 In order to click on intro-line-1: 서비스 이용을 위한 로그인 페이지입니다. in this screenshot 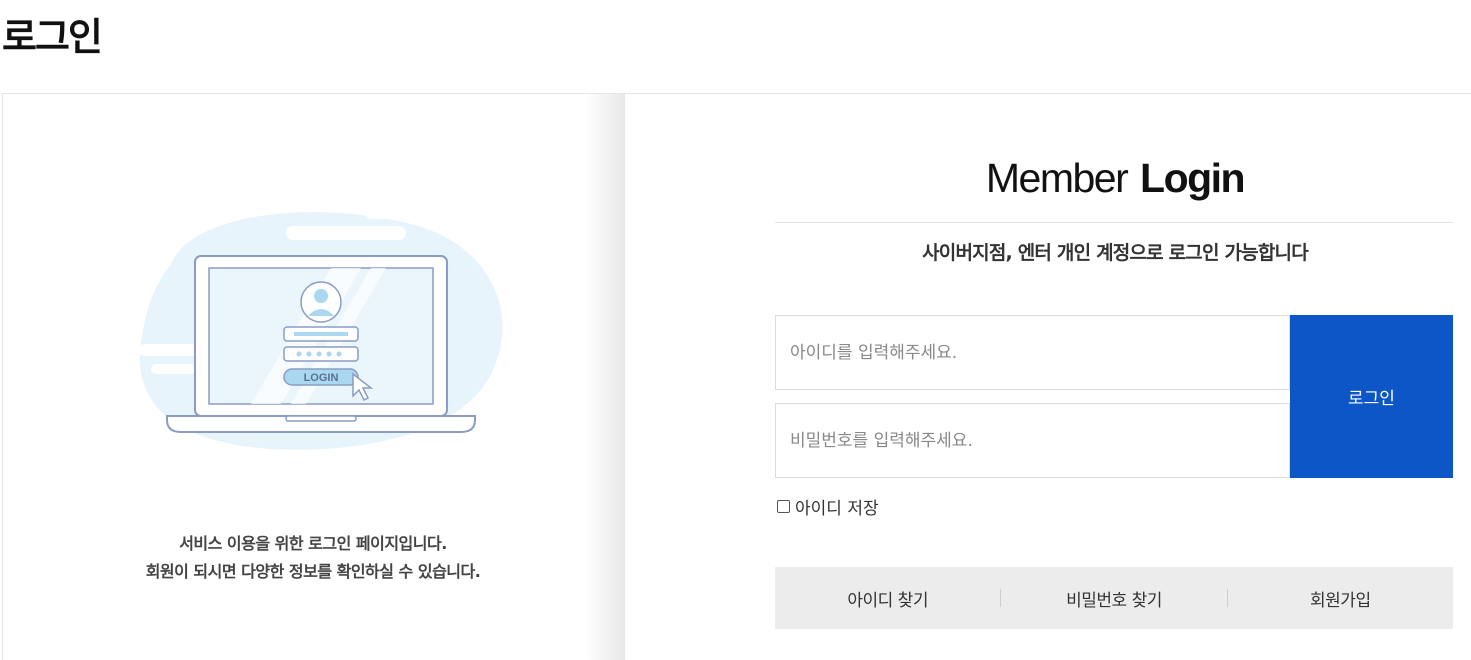, I will do `click(313, 543)`.